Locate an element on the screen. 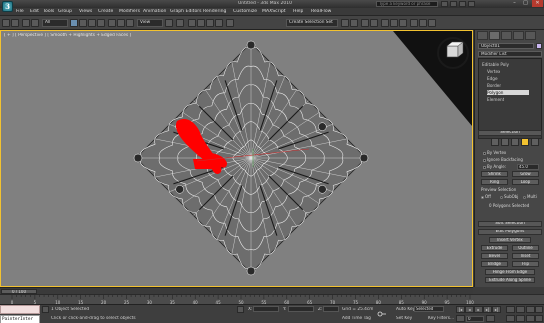 Image resolution: width=544 pixels, height=323 pixels. help-icon is located at coordinates (471, 4).